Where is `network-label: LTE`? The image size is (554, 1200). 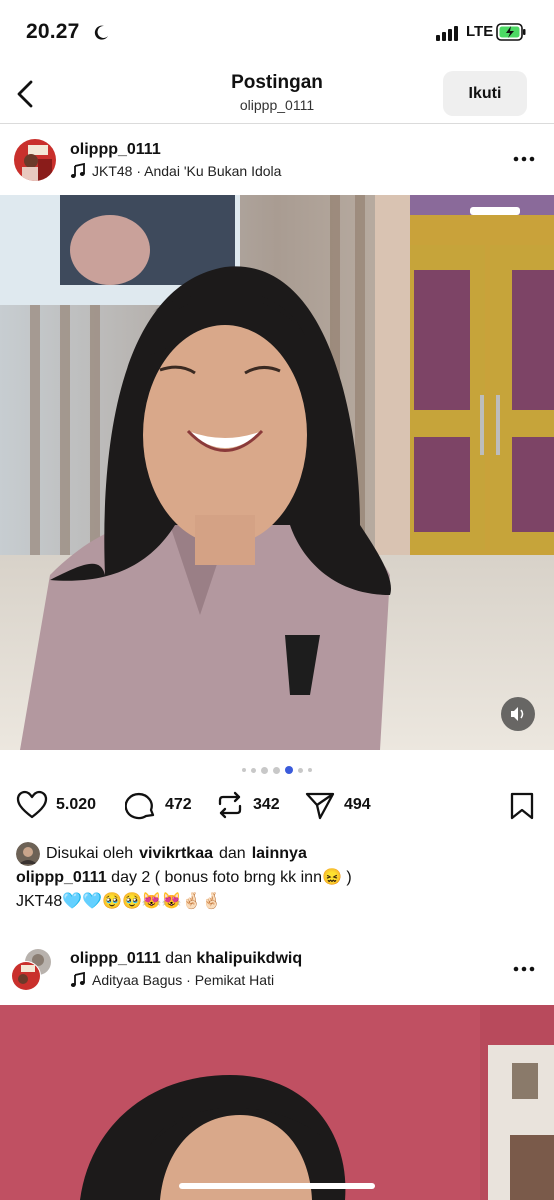
network-label: LTE is located at coordinates (480, 31).